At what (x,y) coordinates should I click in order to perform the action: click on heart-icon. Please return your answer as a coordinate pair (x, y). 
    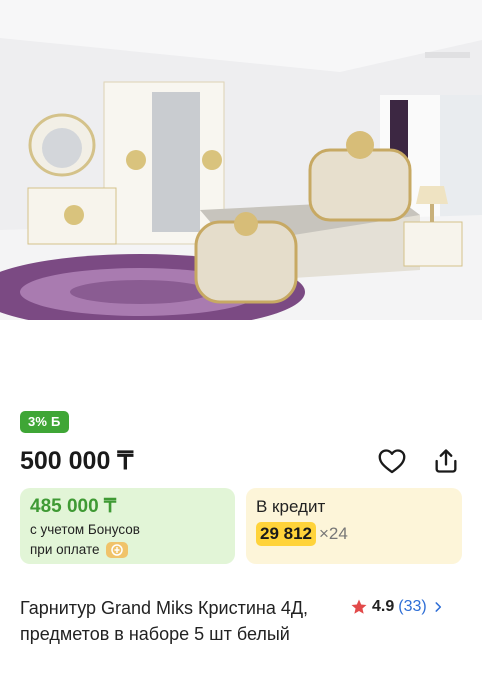
    Looking at the image, I should click on (392, 461).